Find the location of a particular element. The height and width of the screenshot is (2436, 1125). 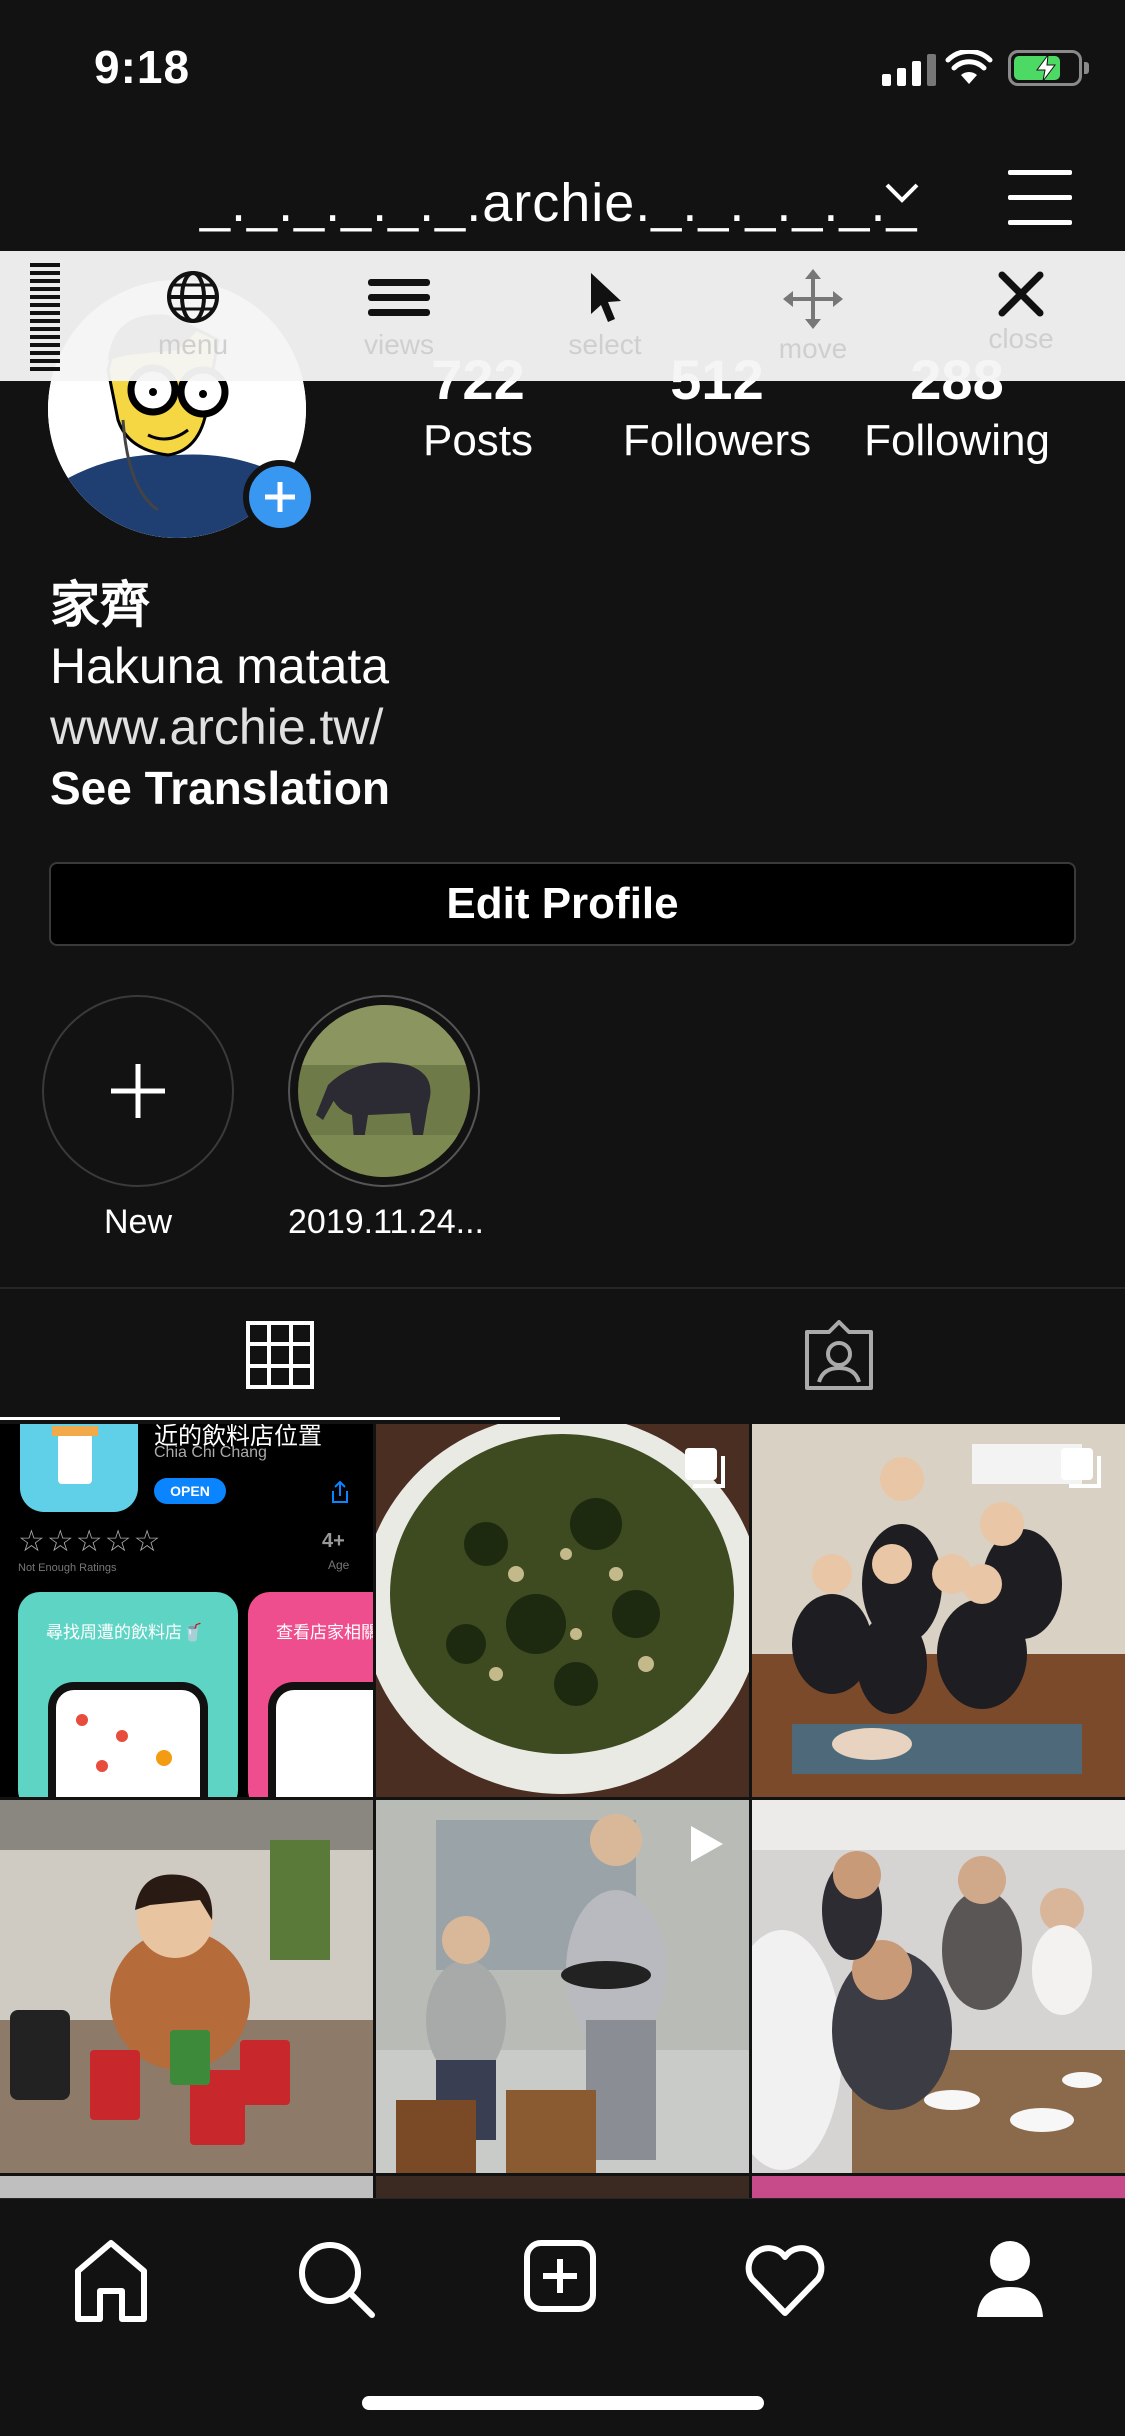

add-post-icon is located at coordinates (560, 2276).